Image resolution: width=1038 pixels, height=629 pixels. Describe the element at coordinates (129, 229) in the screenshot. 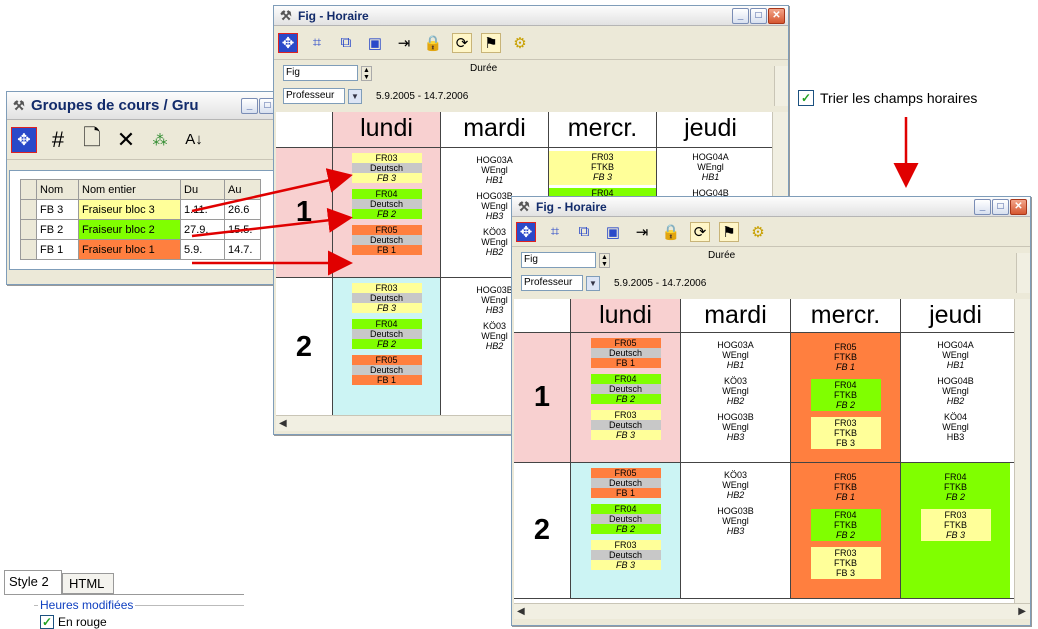

I see `cell-nom-entier: Fraiseur bloc 2` at that location.